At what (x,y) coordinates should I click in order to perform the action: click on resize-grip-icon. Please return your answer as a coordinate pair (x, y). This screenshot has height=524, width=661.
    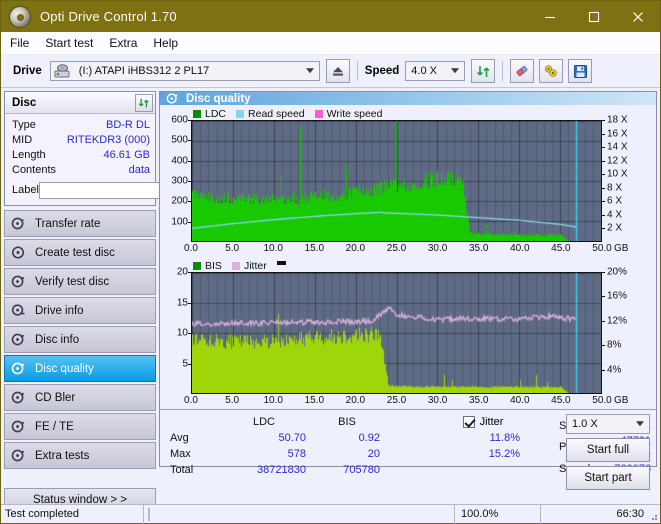
    Looking at the image, I should click on (653, 516).